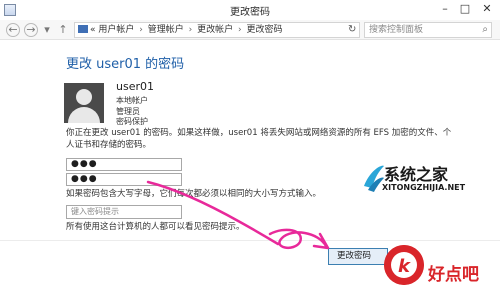 This screenshot has width=500, height=307. I want to click on pink-arrow-annotation, so click(238, 215).